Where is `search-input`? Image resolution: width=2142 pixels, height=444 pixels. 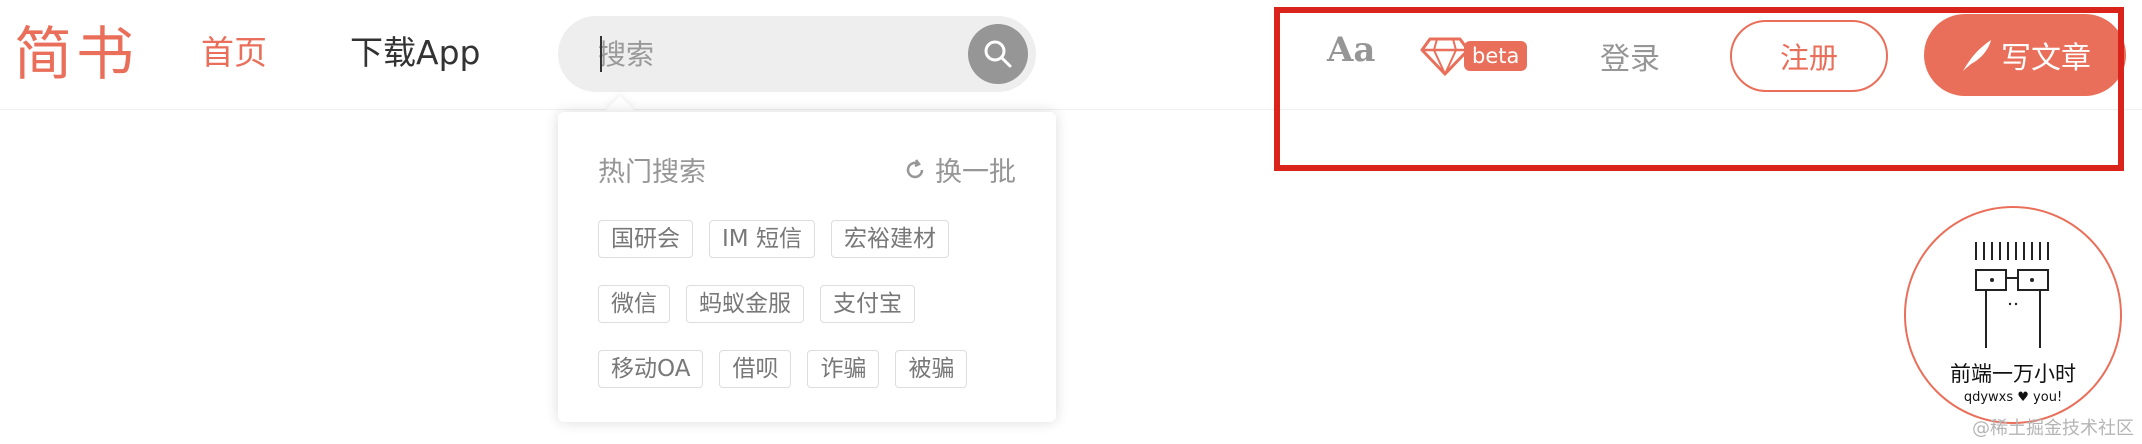
search-input is located at coordinates (768, 54).